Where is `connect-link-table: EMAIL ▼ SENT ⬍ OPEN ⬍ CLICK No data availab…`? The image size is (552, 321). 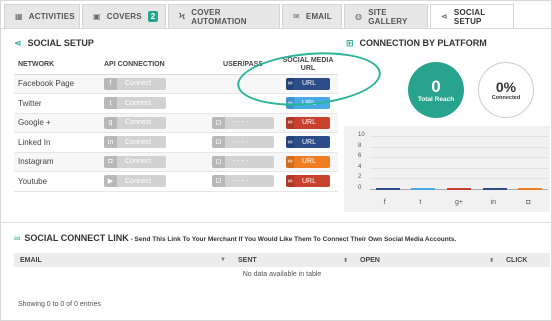
connect-link-table: EMAIL ▼ SENT ⬍ OPEN ⬍ CLICK No data availab… is located at coordinates (282, 267).